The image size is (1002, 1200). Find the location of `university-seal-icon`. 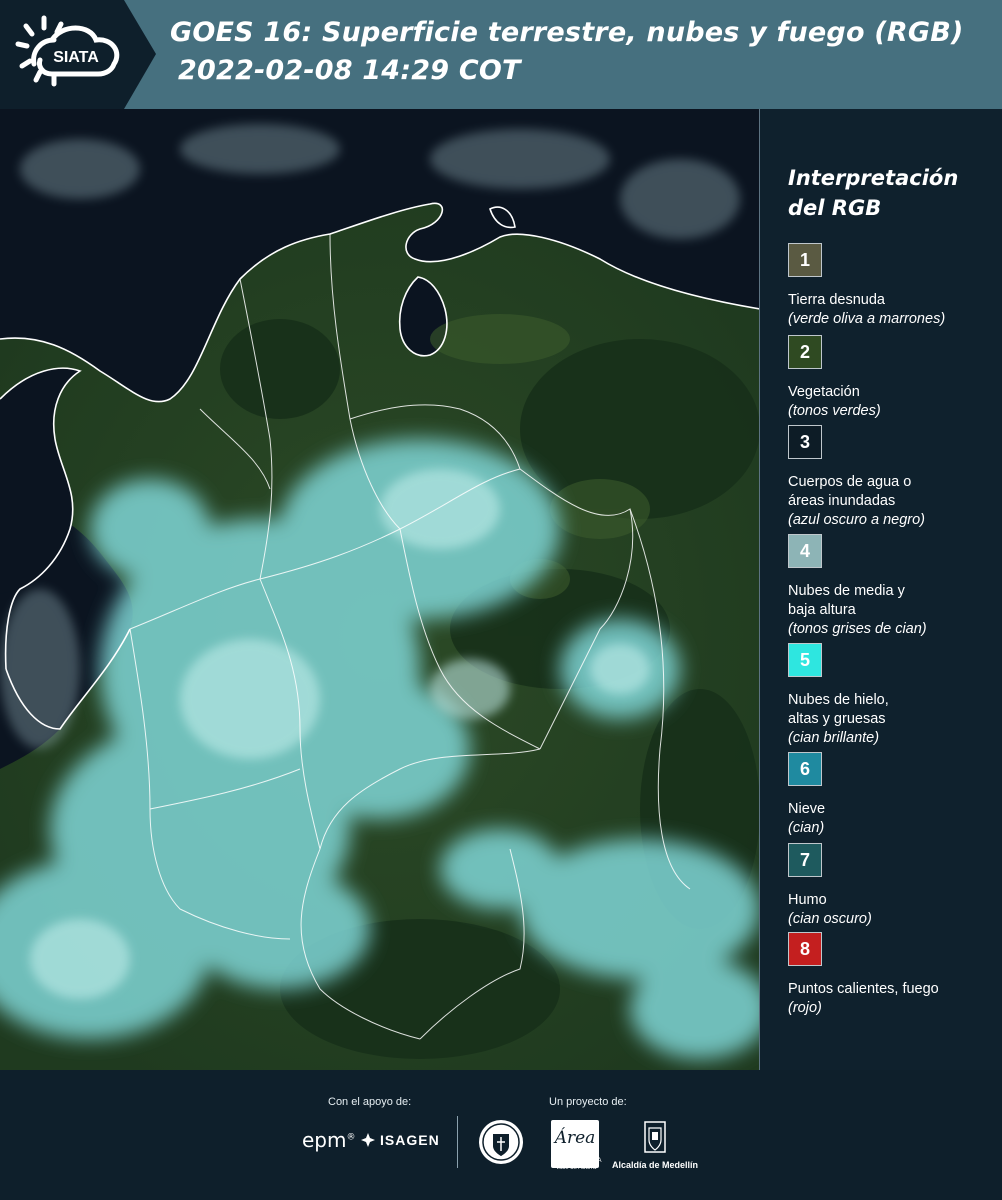

university-seal-icon is located at coordinates (501, 1142).